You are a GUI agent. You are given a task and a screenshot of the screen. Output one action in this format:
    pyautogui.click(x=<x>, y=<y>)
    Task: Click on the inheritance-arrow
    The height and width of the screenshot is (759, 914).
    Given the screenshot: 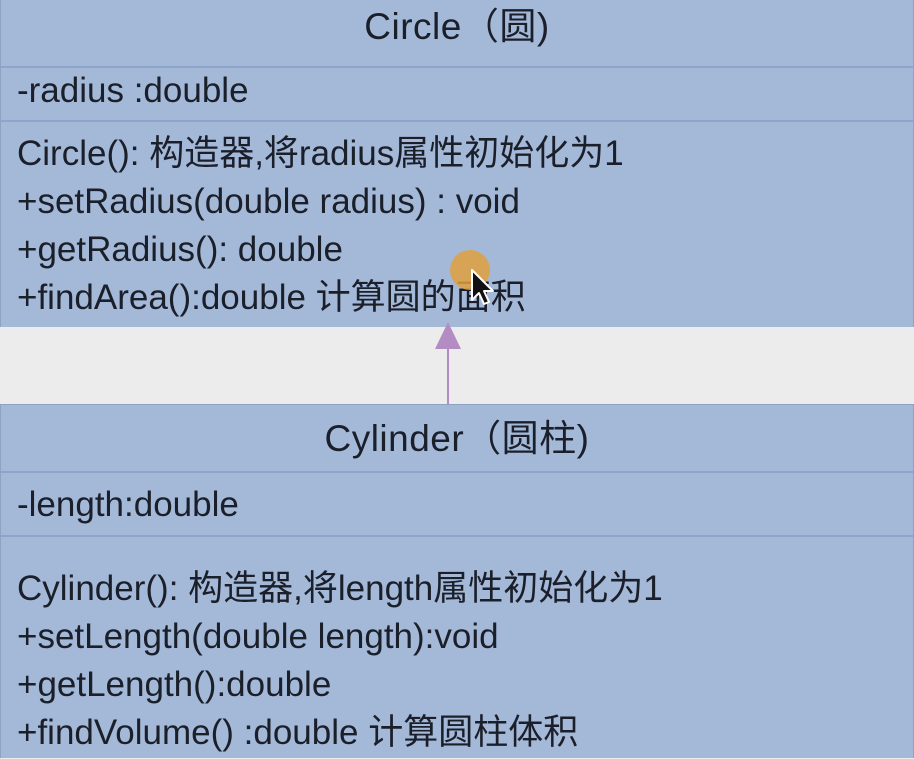 What is the action you would take?
    pyautogui.click(x=448, y=363)
    